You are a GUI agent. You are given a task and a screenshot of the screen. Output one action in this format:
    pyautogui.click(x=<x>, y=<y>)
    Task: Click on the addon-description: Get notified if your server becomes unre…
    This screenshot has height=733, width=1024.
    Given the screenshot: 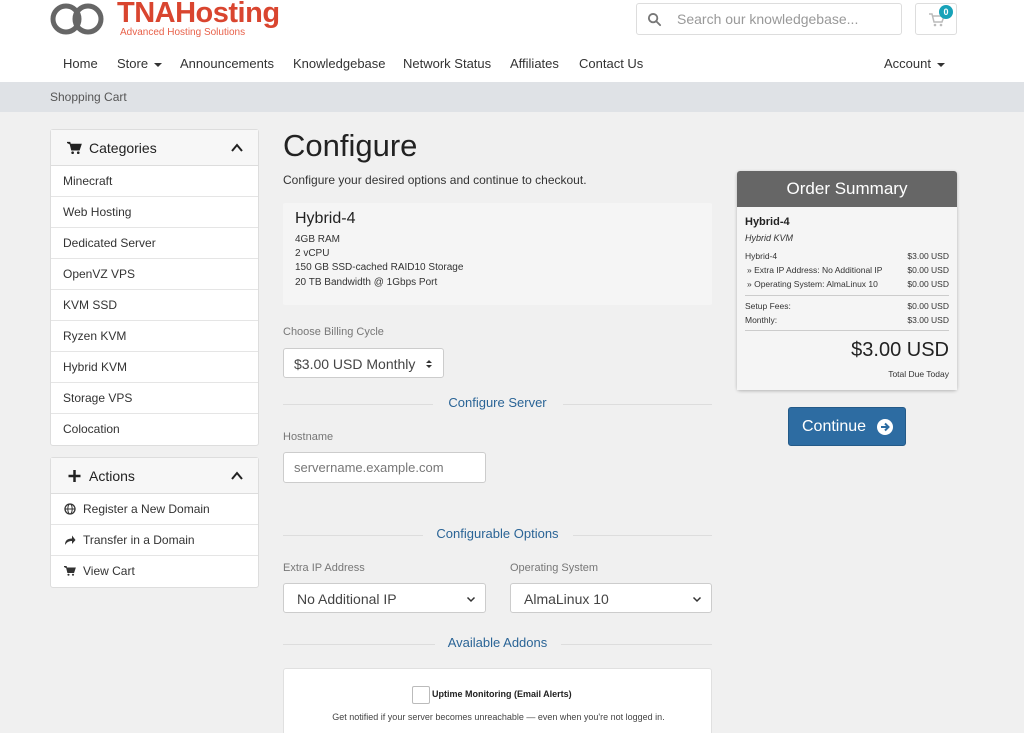 What is the action you would take?
    pyautogui.click(x=498, y=717)
    